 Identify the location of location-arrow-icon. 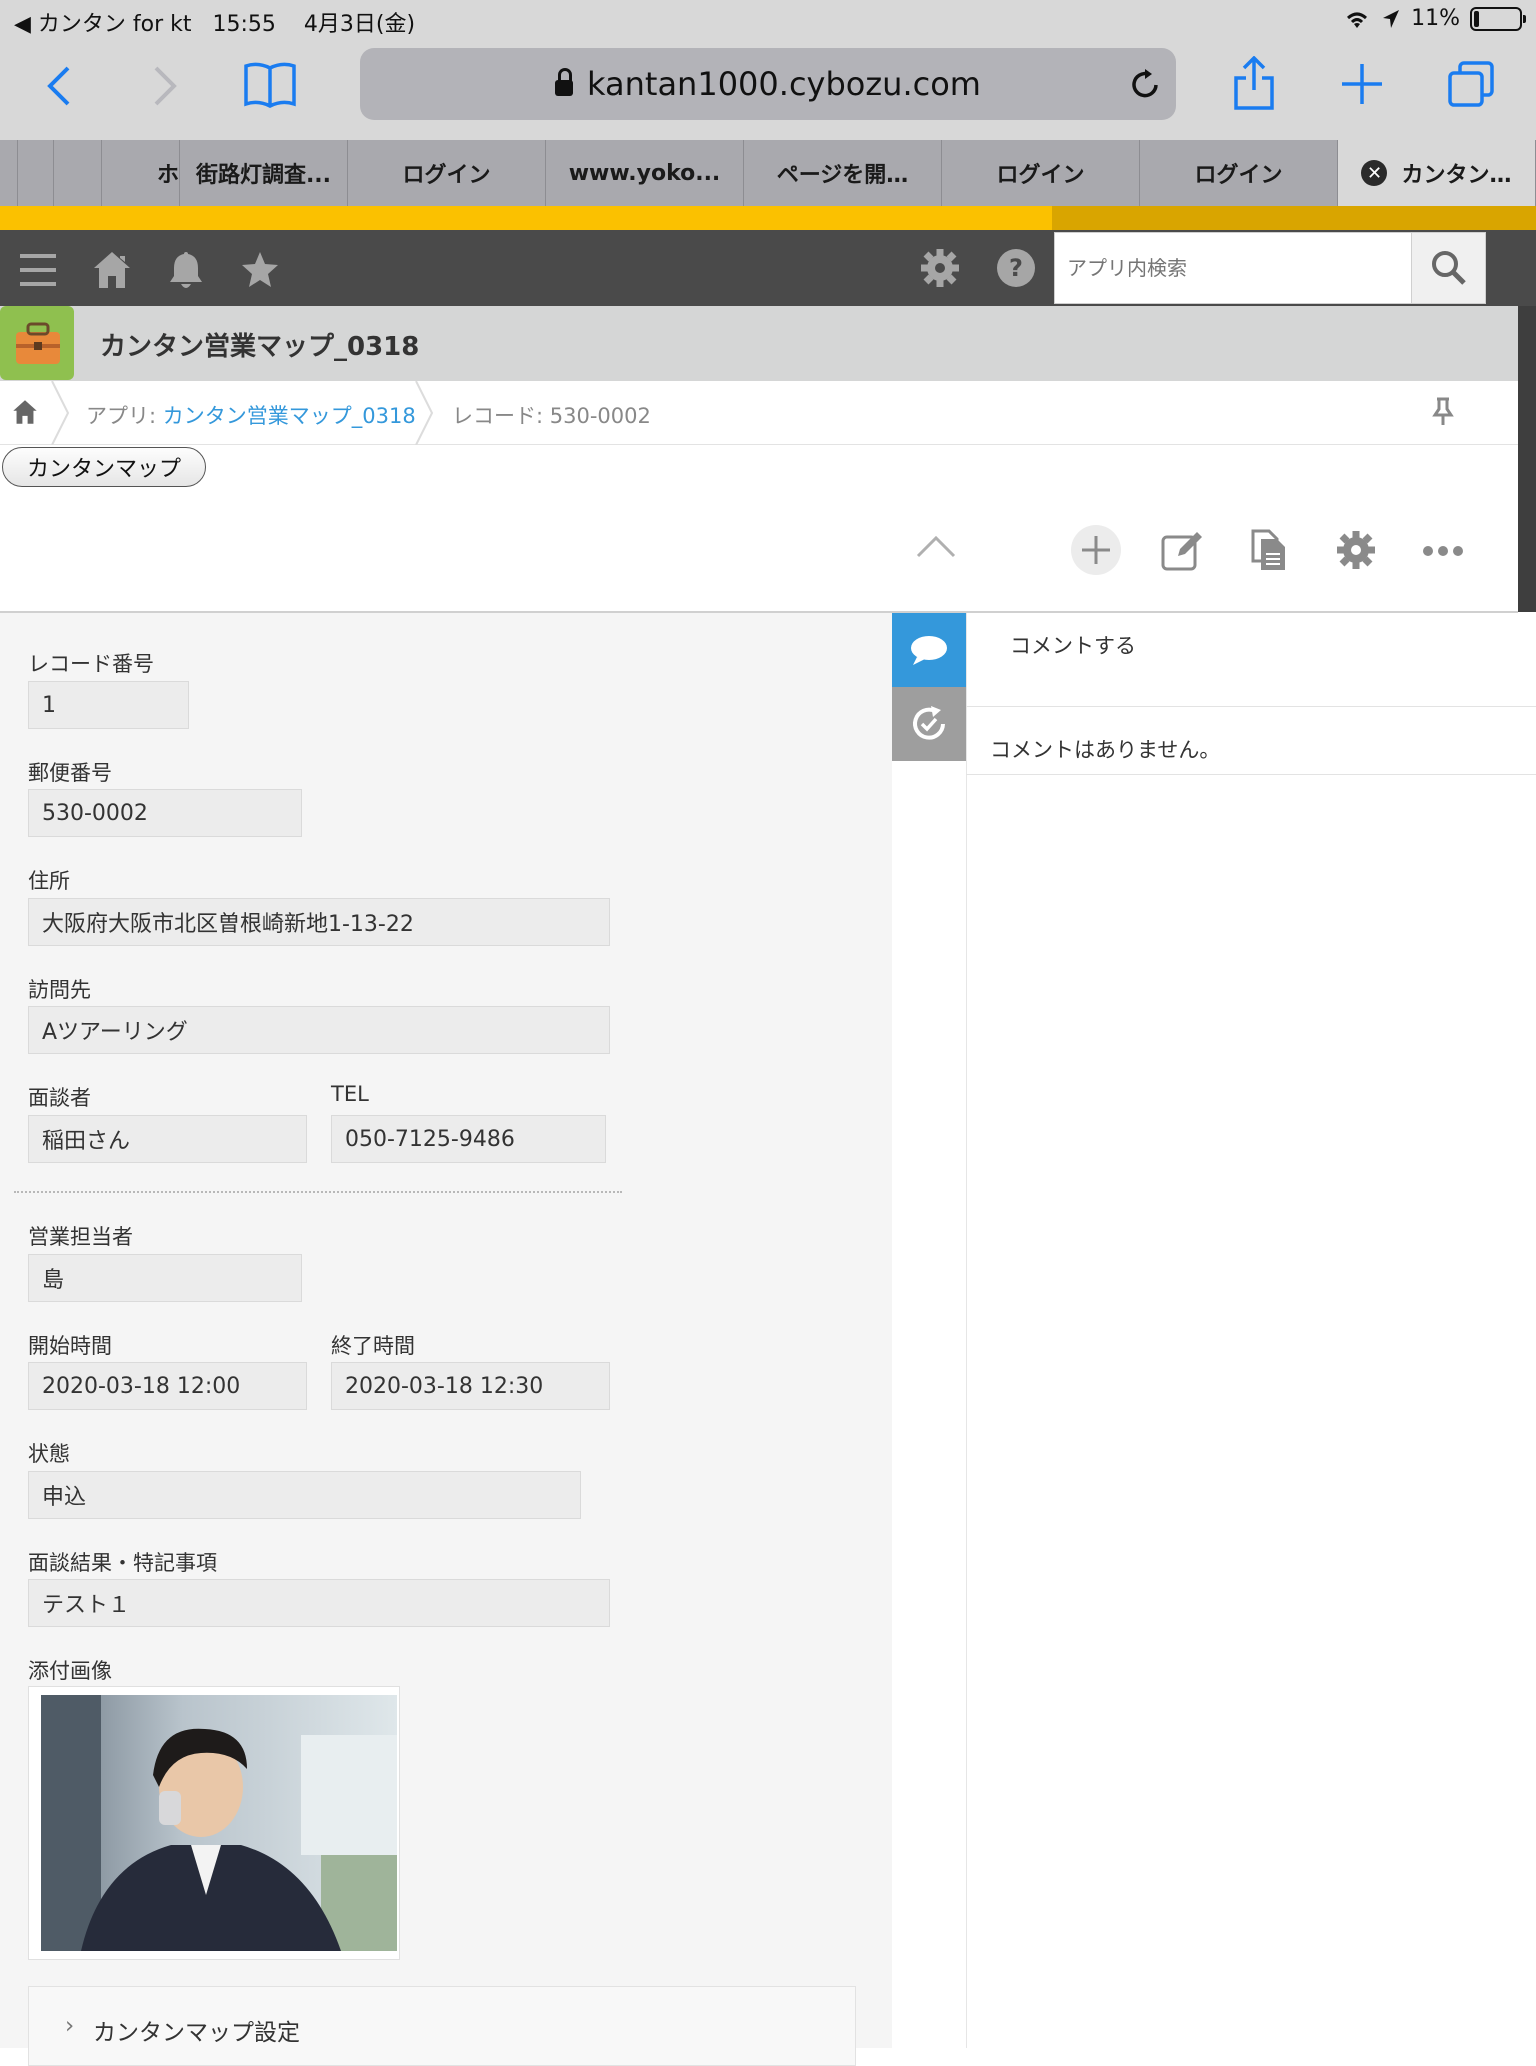
(1391, 18).